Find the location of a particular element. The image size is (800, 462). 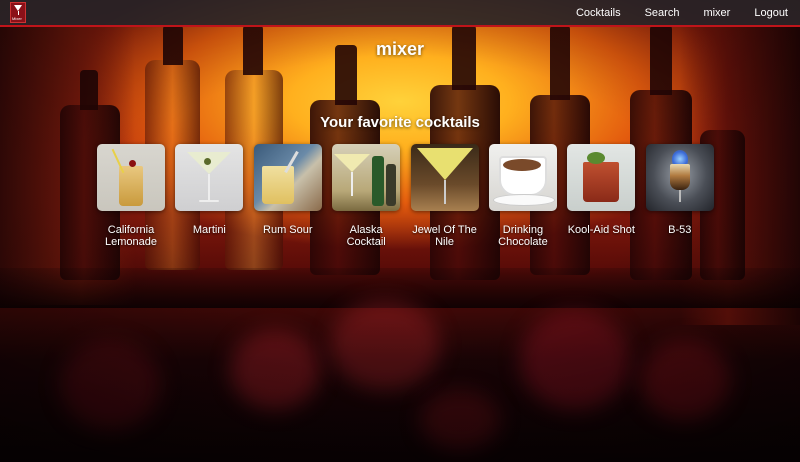

glass-base is located at coordinates (209, 201).